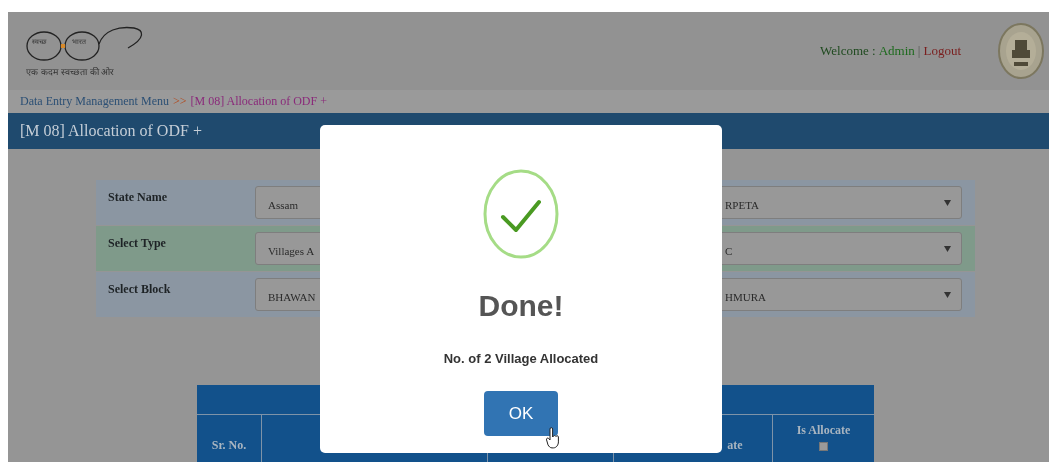  Describe the element at coordinates (1021, 51) in the screenshot. I see `emblem-icon` at that location.